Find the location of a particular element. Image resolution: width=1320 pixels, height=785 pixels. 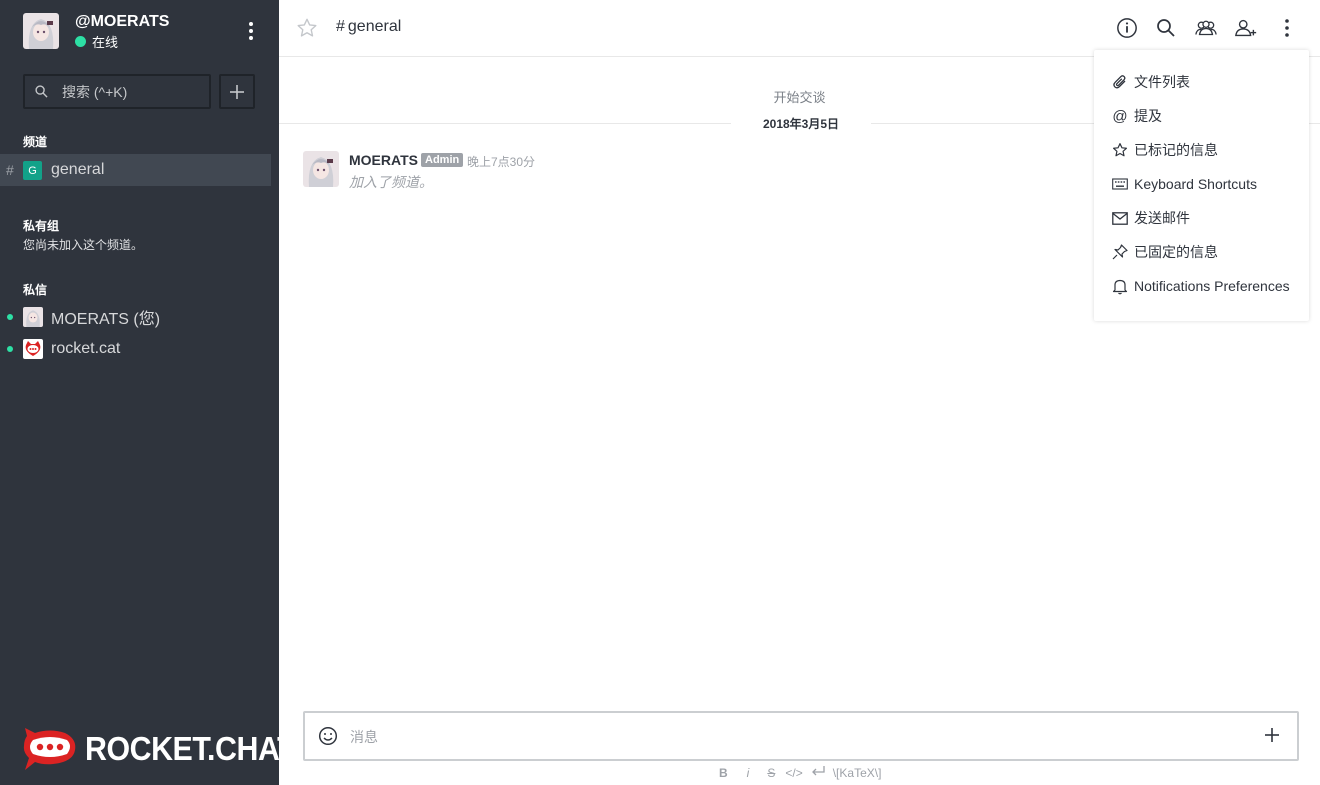

sidebar-item-moerats: MOERATS (您) is located at coordinates (135, 317).